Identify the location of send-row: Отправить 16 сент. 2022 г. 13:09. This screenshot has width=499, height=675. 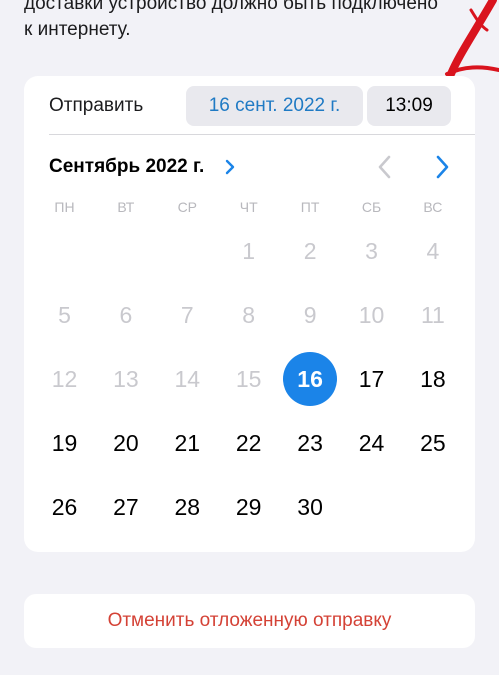
(249, 105).